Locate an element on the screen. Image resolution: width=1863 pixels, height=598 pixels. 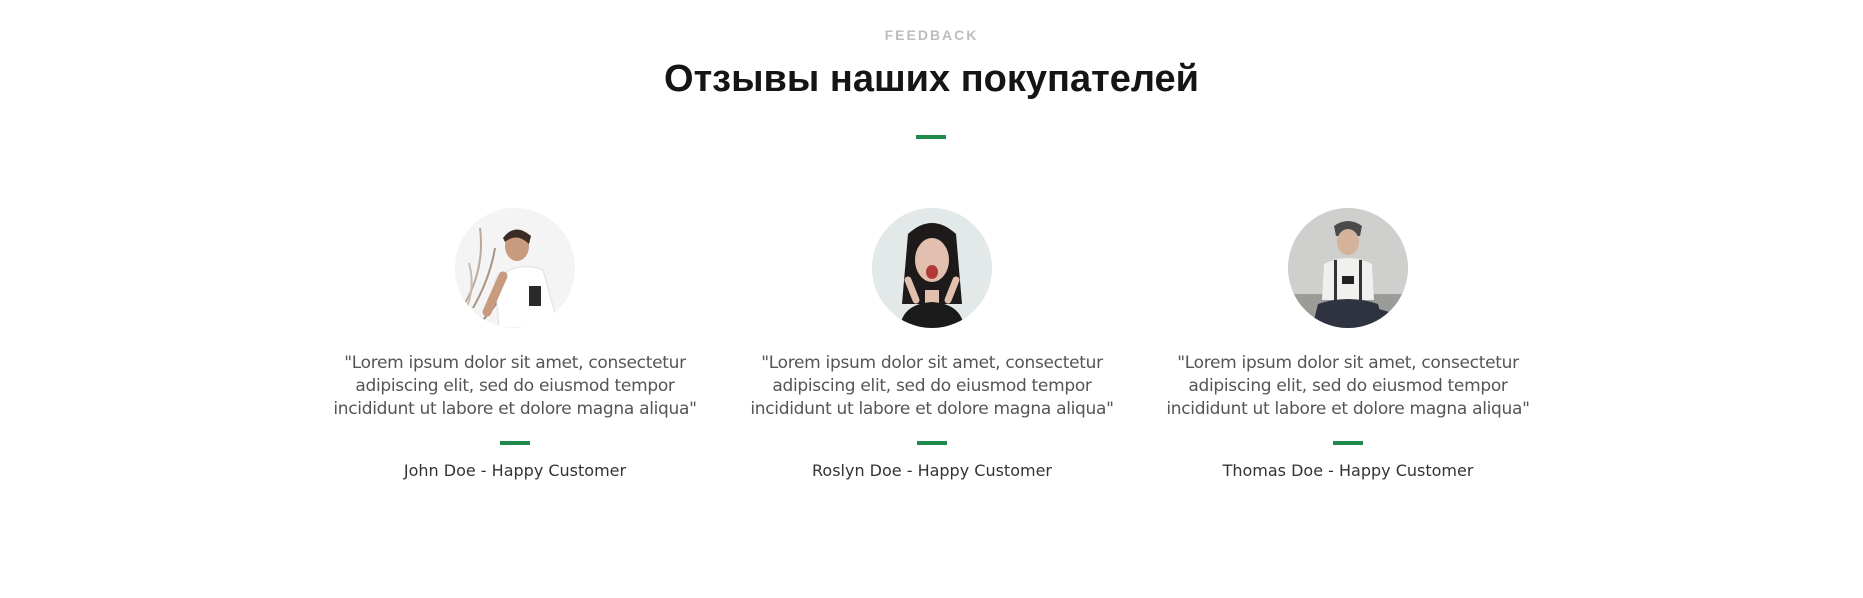
section-eyebrow: FEEDBACK is located at coordinates (931, 35).